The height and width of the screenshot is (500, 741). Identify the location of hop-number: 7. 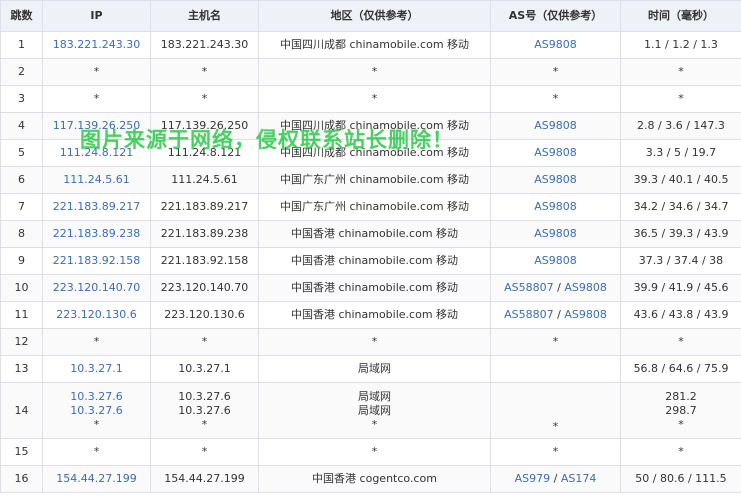
(21, 207).